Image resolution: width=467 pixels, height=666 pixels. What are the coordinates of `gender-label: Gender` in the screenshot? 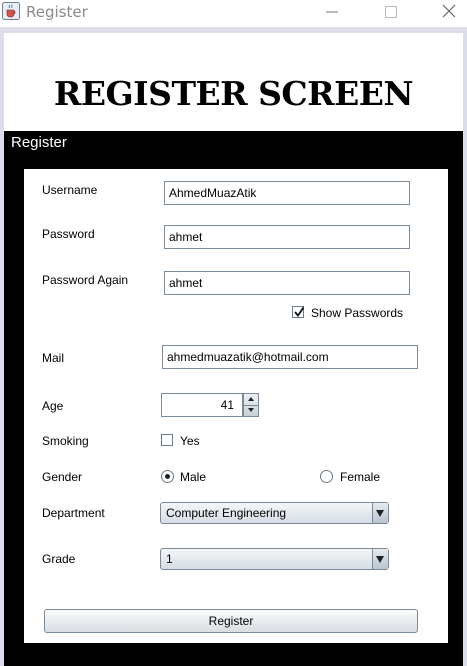 It's located at (62, 477).